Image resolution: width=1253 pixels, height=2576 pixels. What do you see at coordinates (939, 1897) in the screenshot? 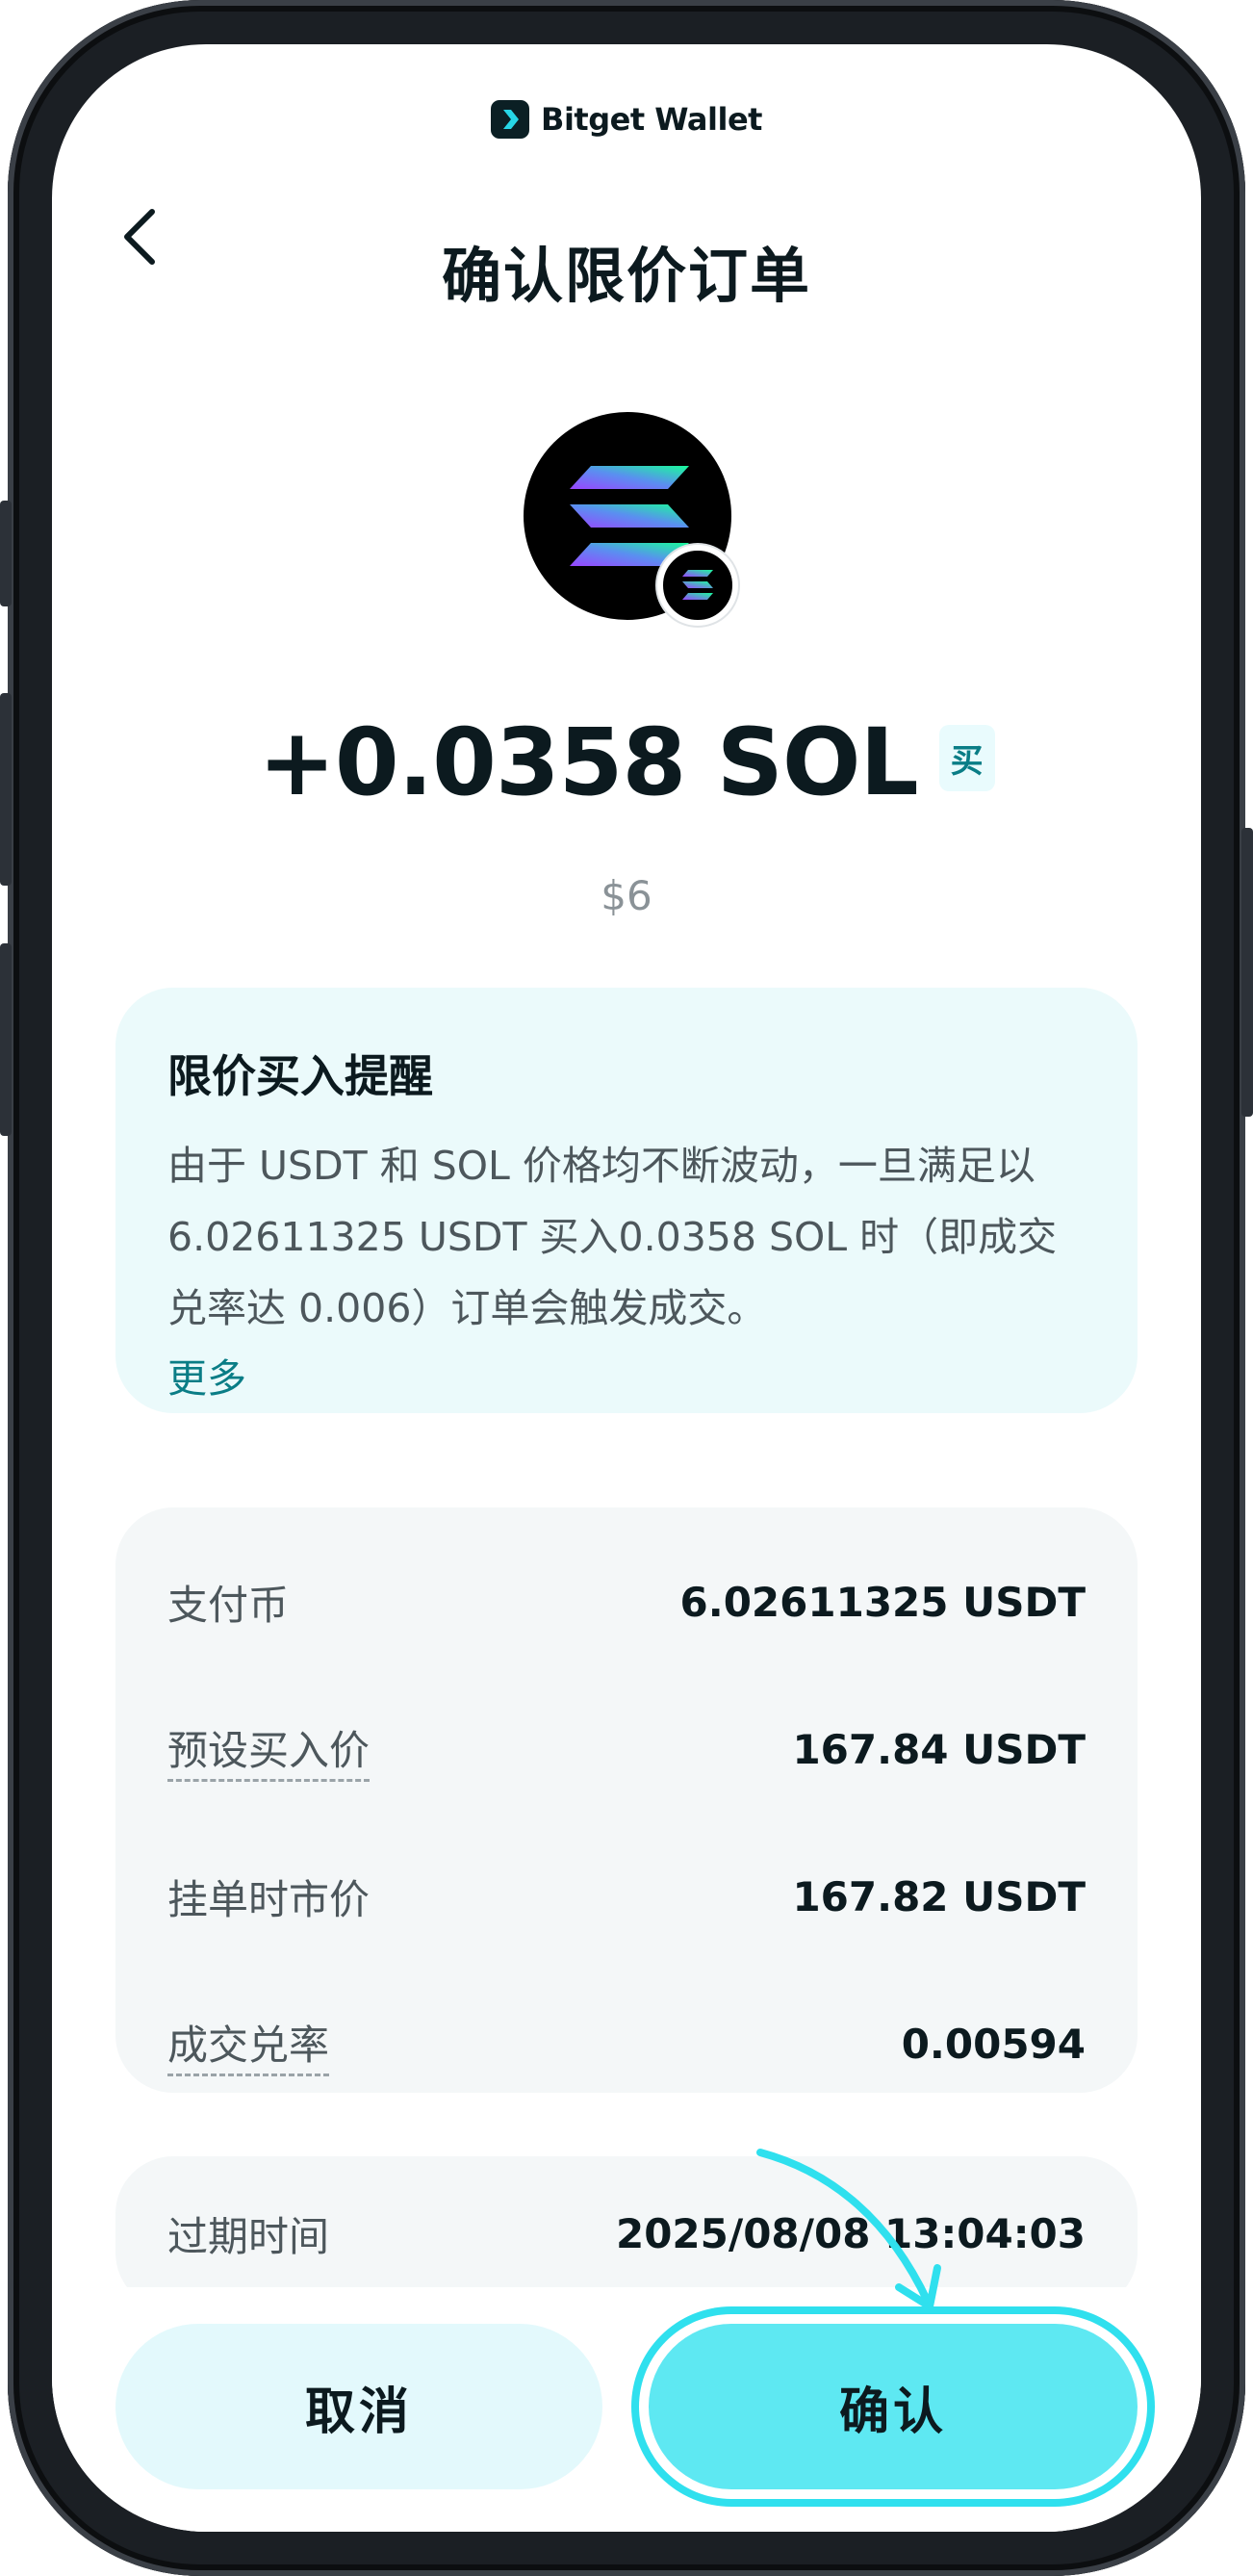
I see `detail-value: 167.82 USDT` at bounding box center [939, 1897].